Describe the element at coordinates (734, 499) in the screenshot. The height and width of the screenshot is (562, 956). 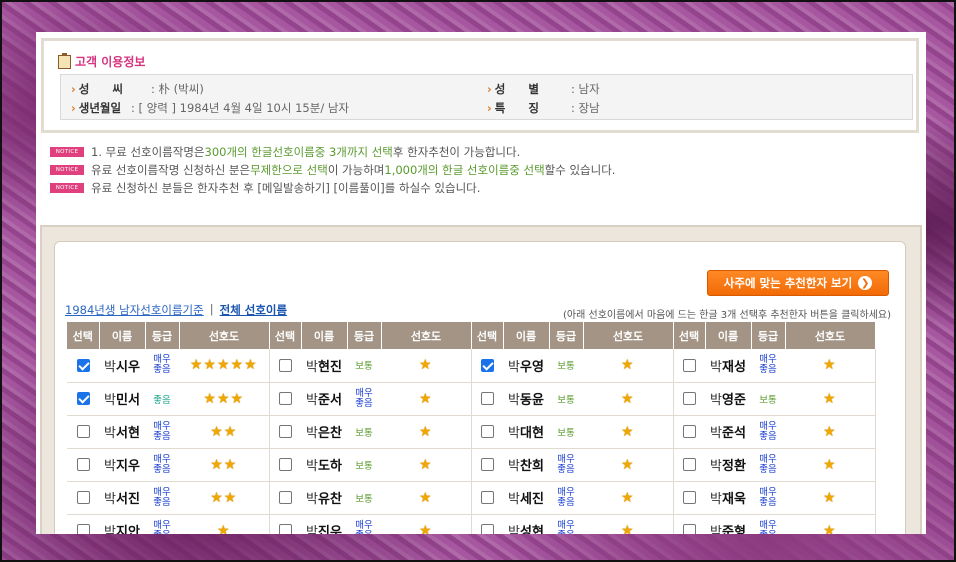
I see `given-name-text: 재욱` at that location.